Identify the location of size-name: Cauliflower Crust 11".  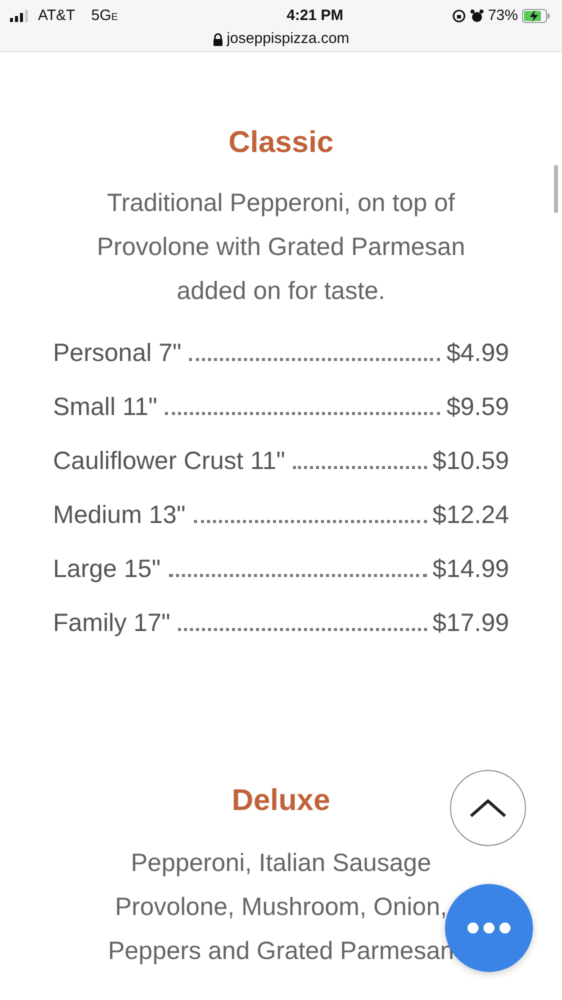
(169, 461).